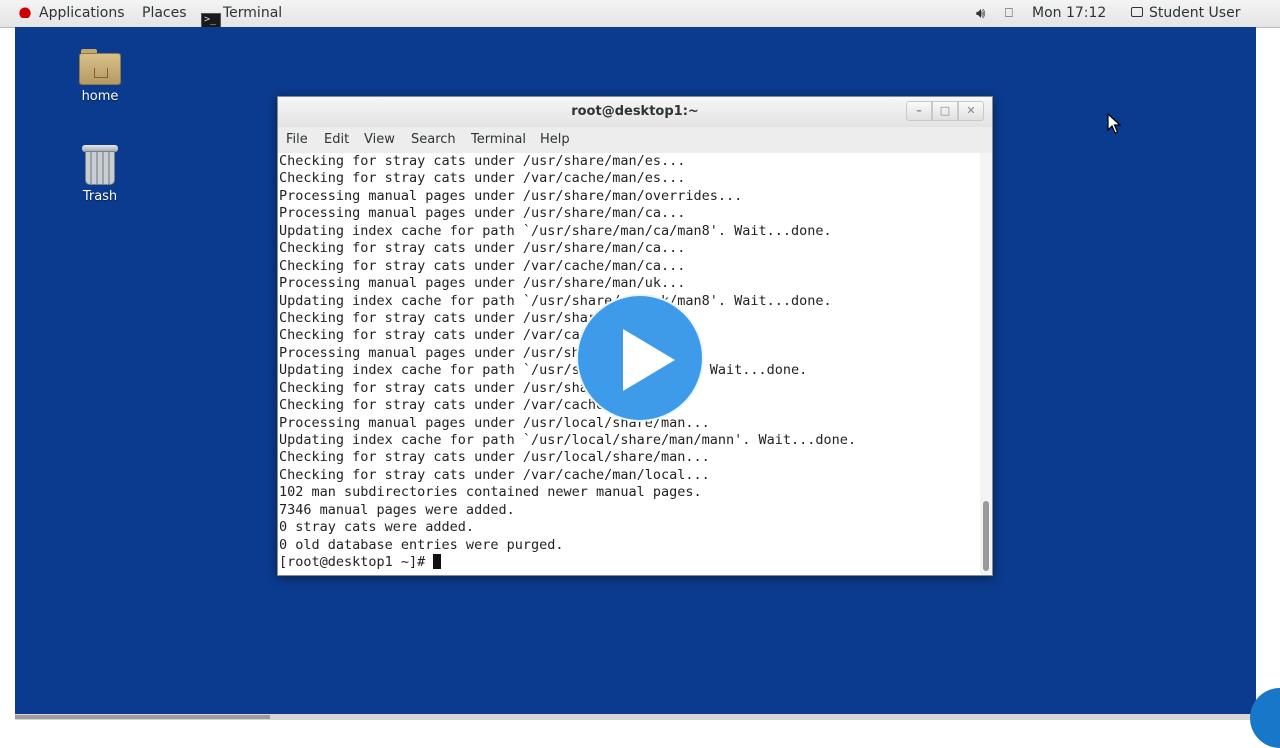 The image size is (1280, 748). I want to click on desktop-icon-label: home, so click(100, 96).